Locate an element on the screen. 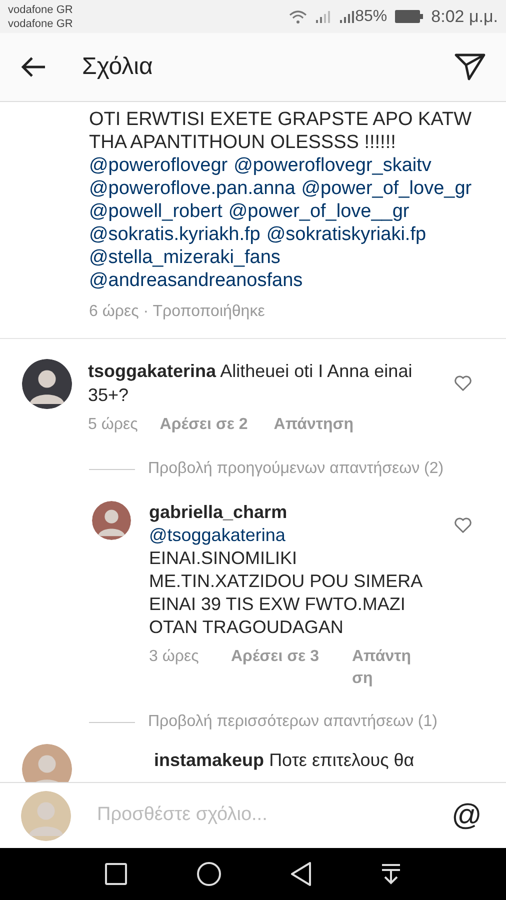 The image size is (506, 900). comment-text: tsoggakaterina Alitheuei oti I Anna einai 35+? is located at coordinates (251, 383).